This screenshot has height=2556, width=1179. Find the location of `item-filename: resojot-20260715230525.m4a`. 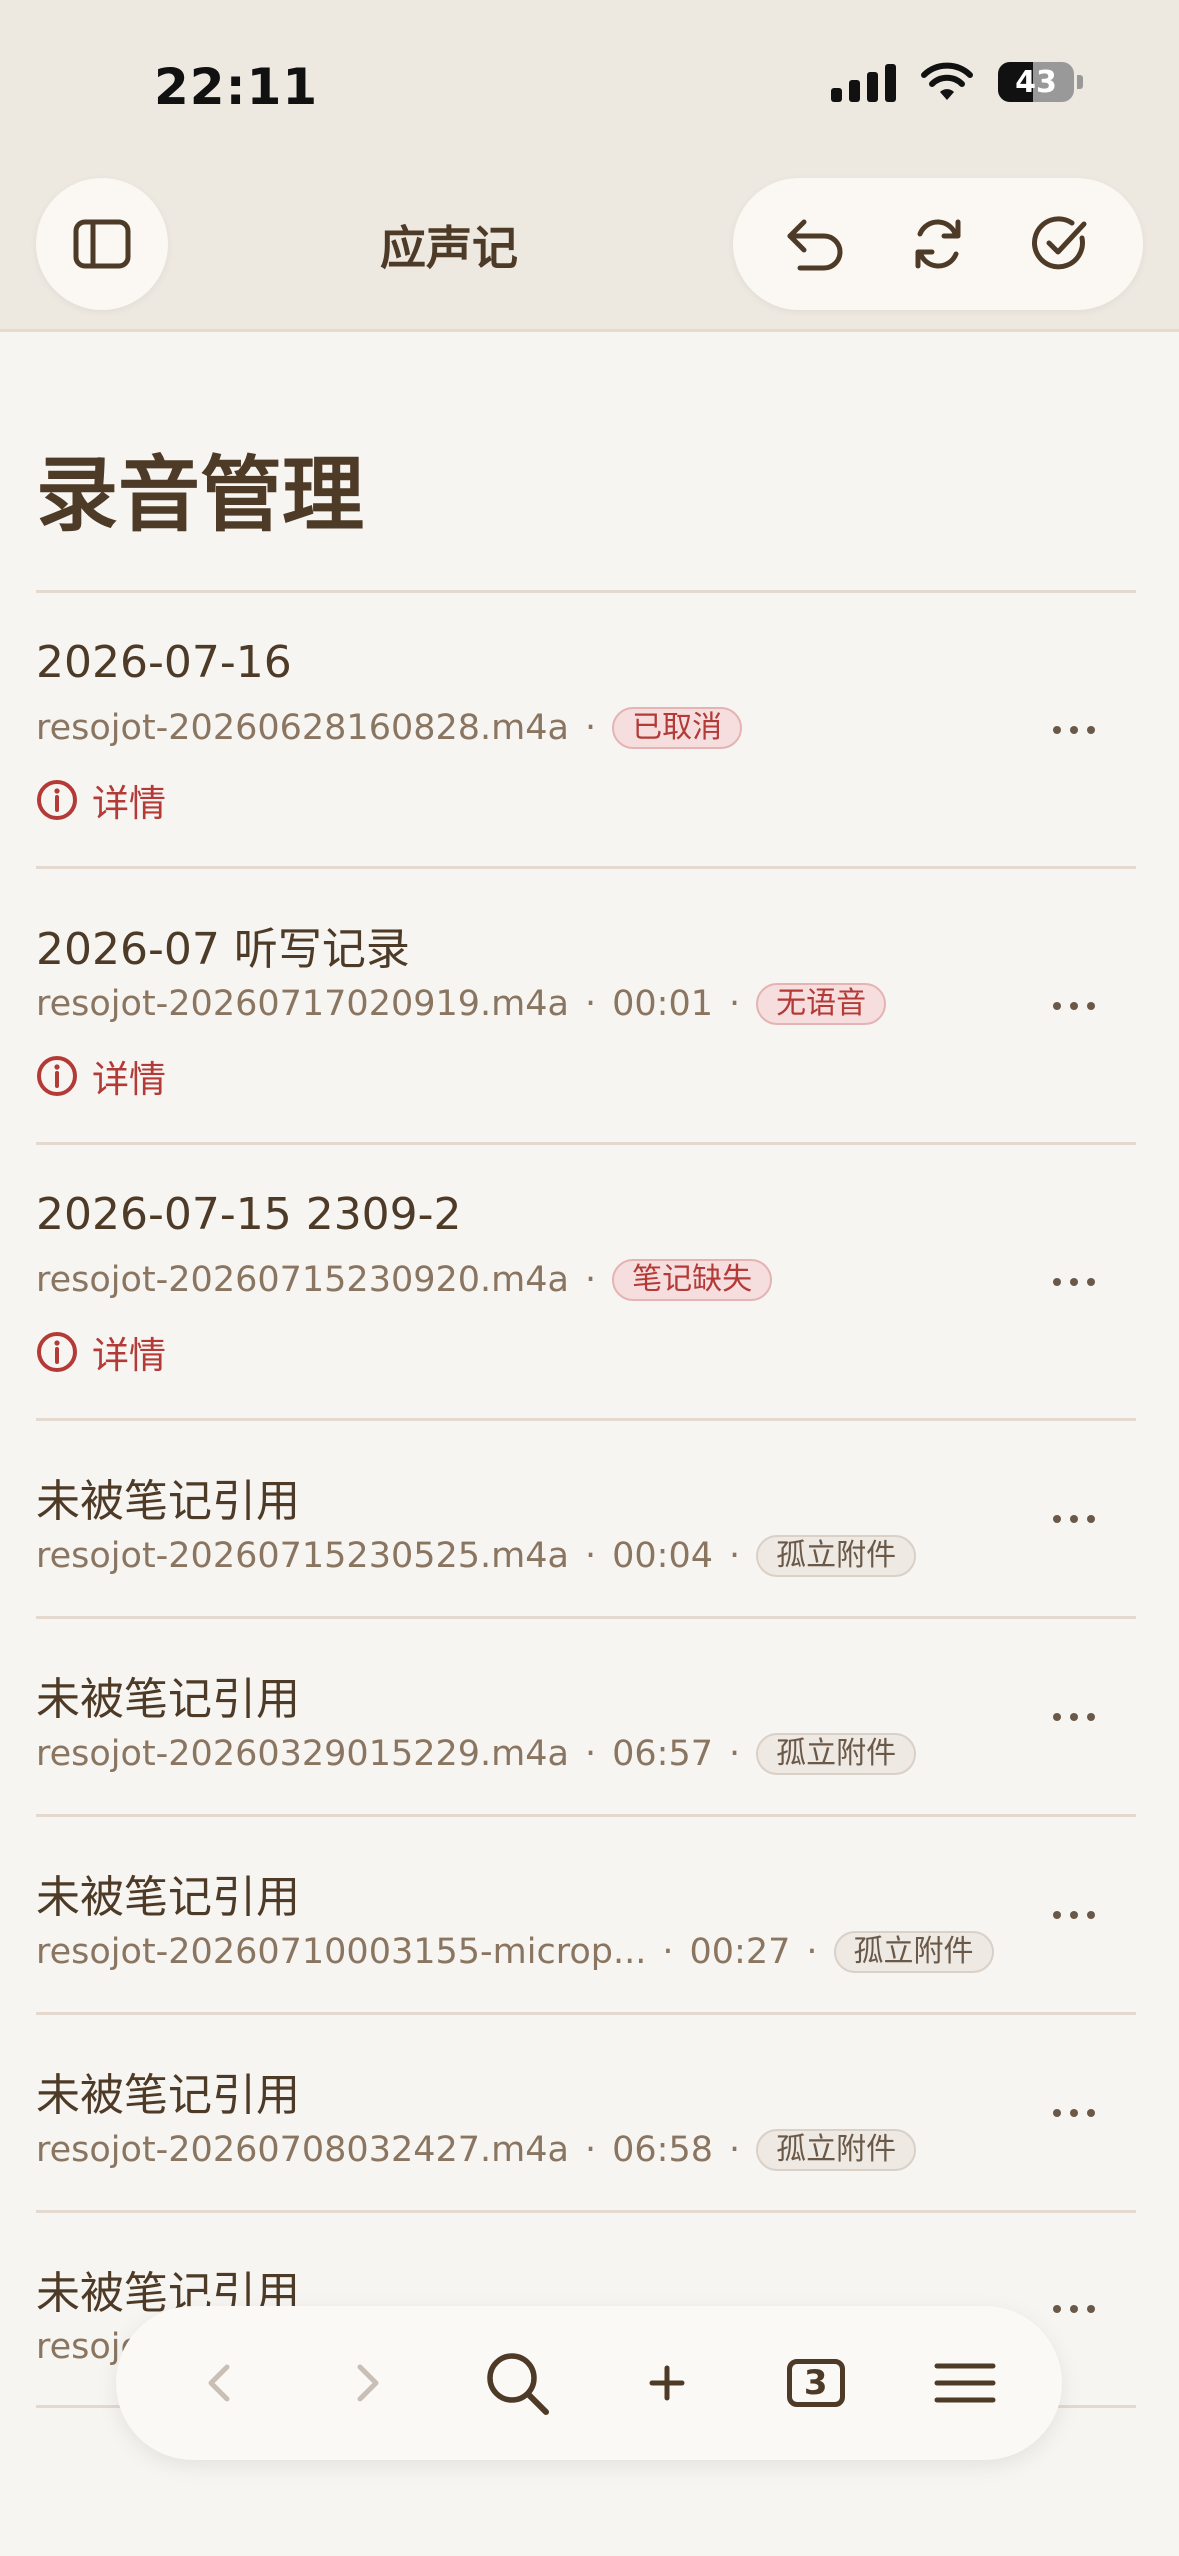

item-filename: resojot-20260715230525.m4a is located at coordinates (302, 1556).